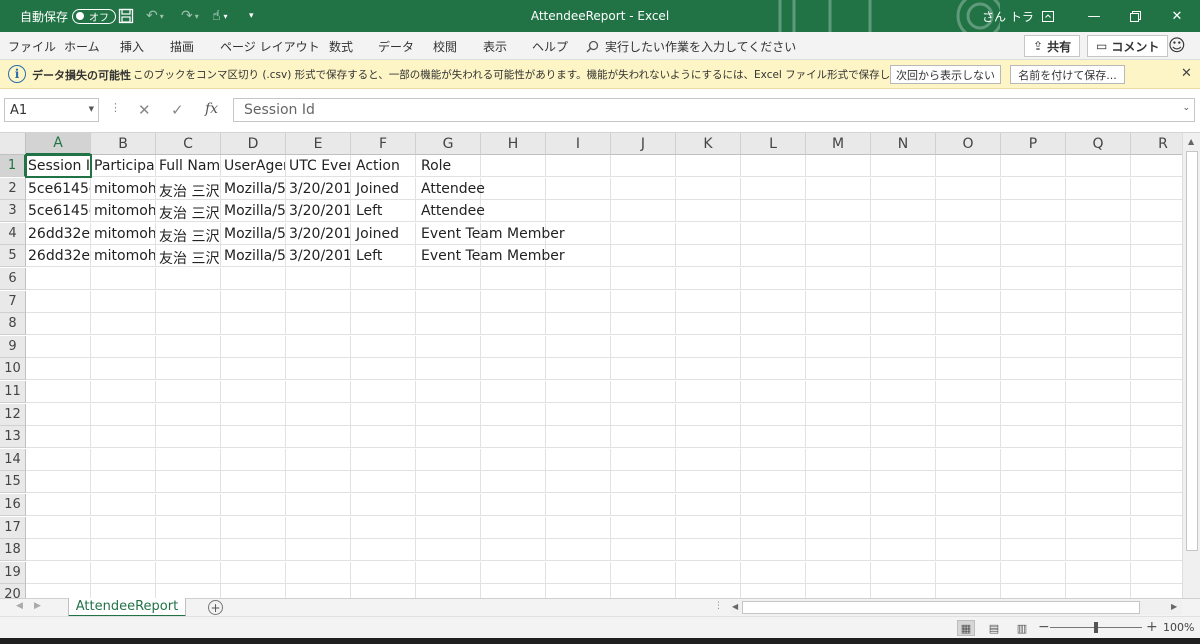  I want to click on cell-b13, so click(123, 437).